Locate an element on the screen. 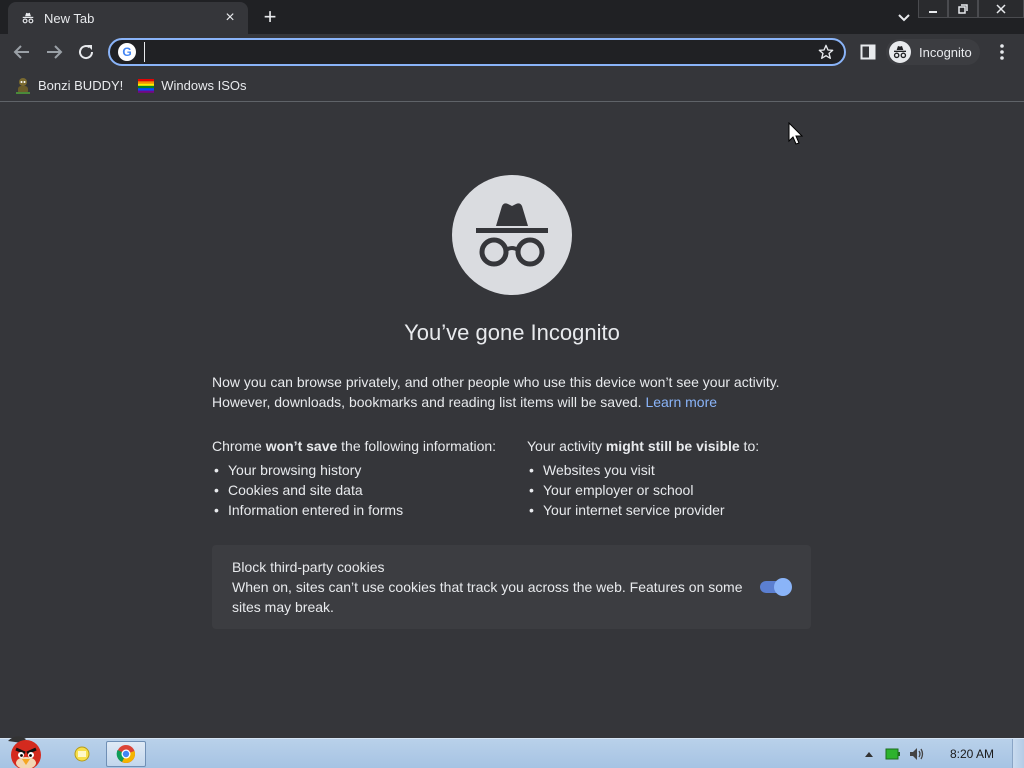 The width and height of the screenshot is (1024, 768). page-title: You’ve gone Incognito is located at coordinates (512, 332).